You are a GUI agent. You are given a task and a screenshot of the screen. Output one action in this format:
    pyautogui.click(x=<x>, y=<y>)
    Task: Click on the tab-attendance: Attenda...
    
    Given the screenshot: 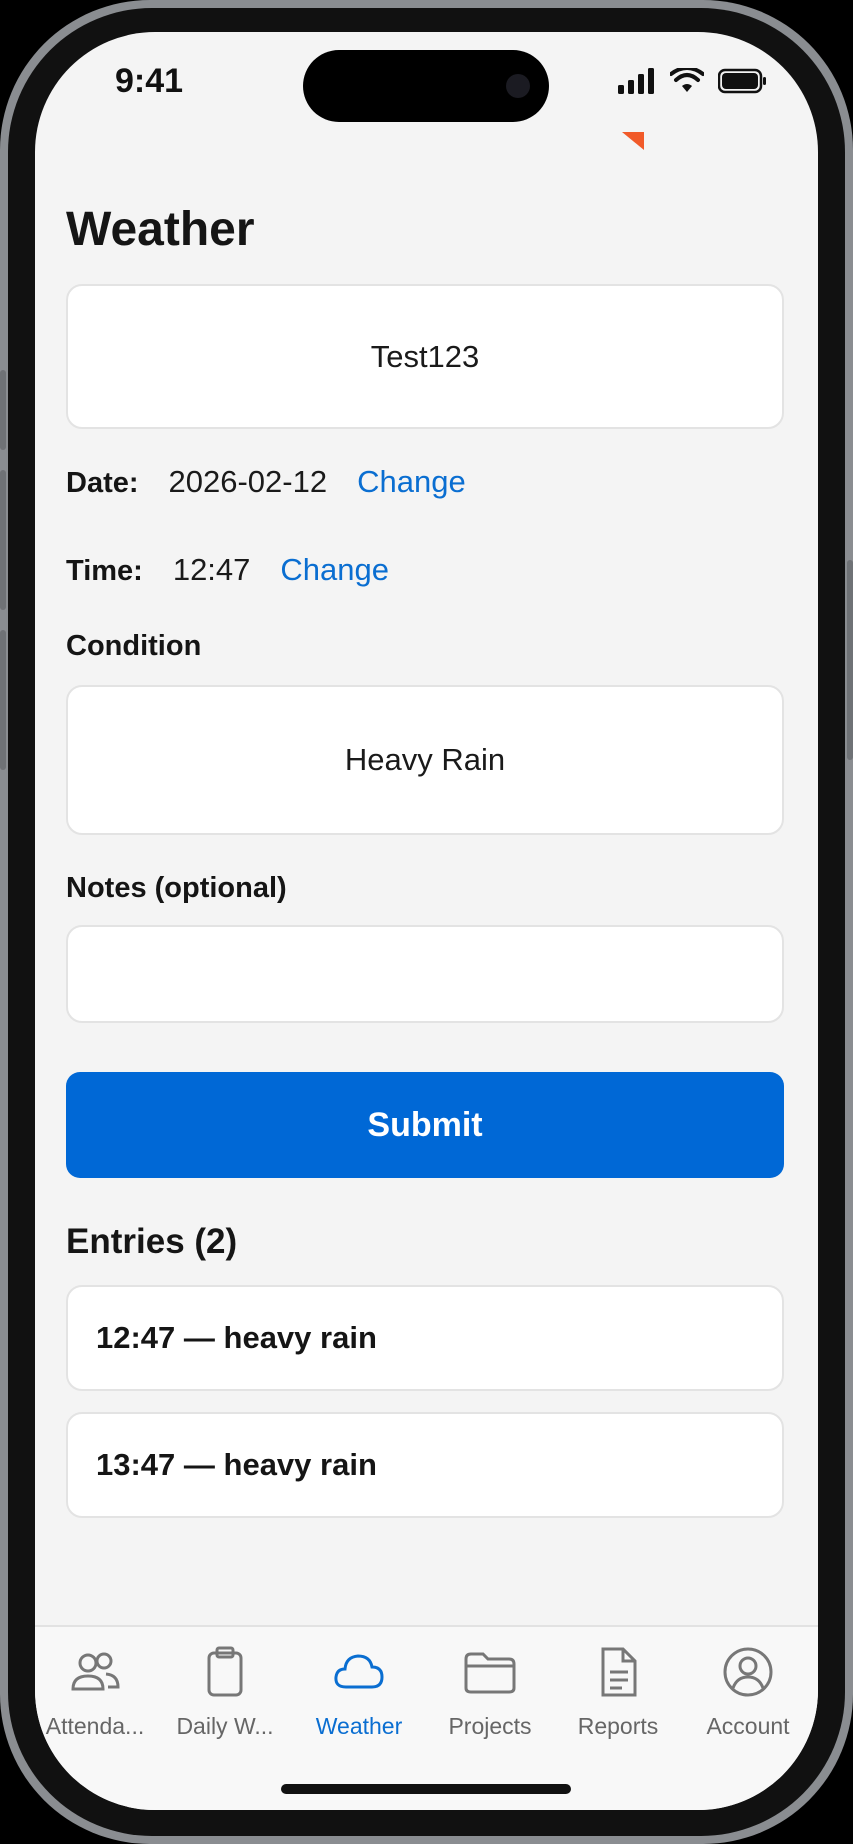 What is the action you would take?
    pyautogui.click(x=97, y=1692)
    